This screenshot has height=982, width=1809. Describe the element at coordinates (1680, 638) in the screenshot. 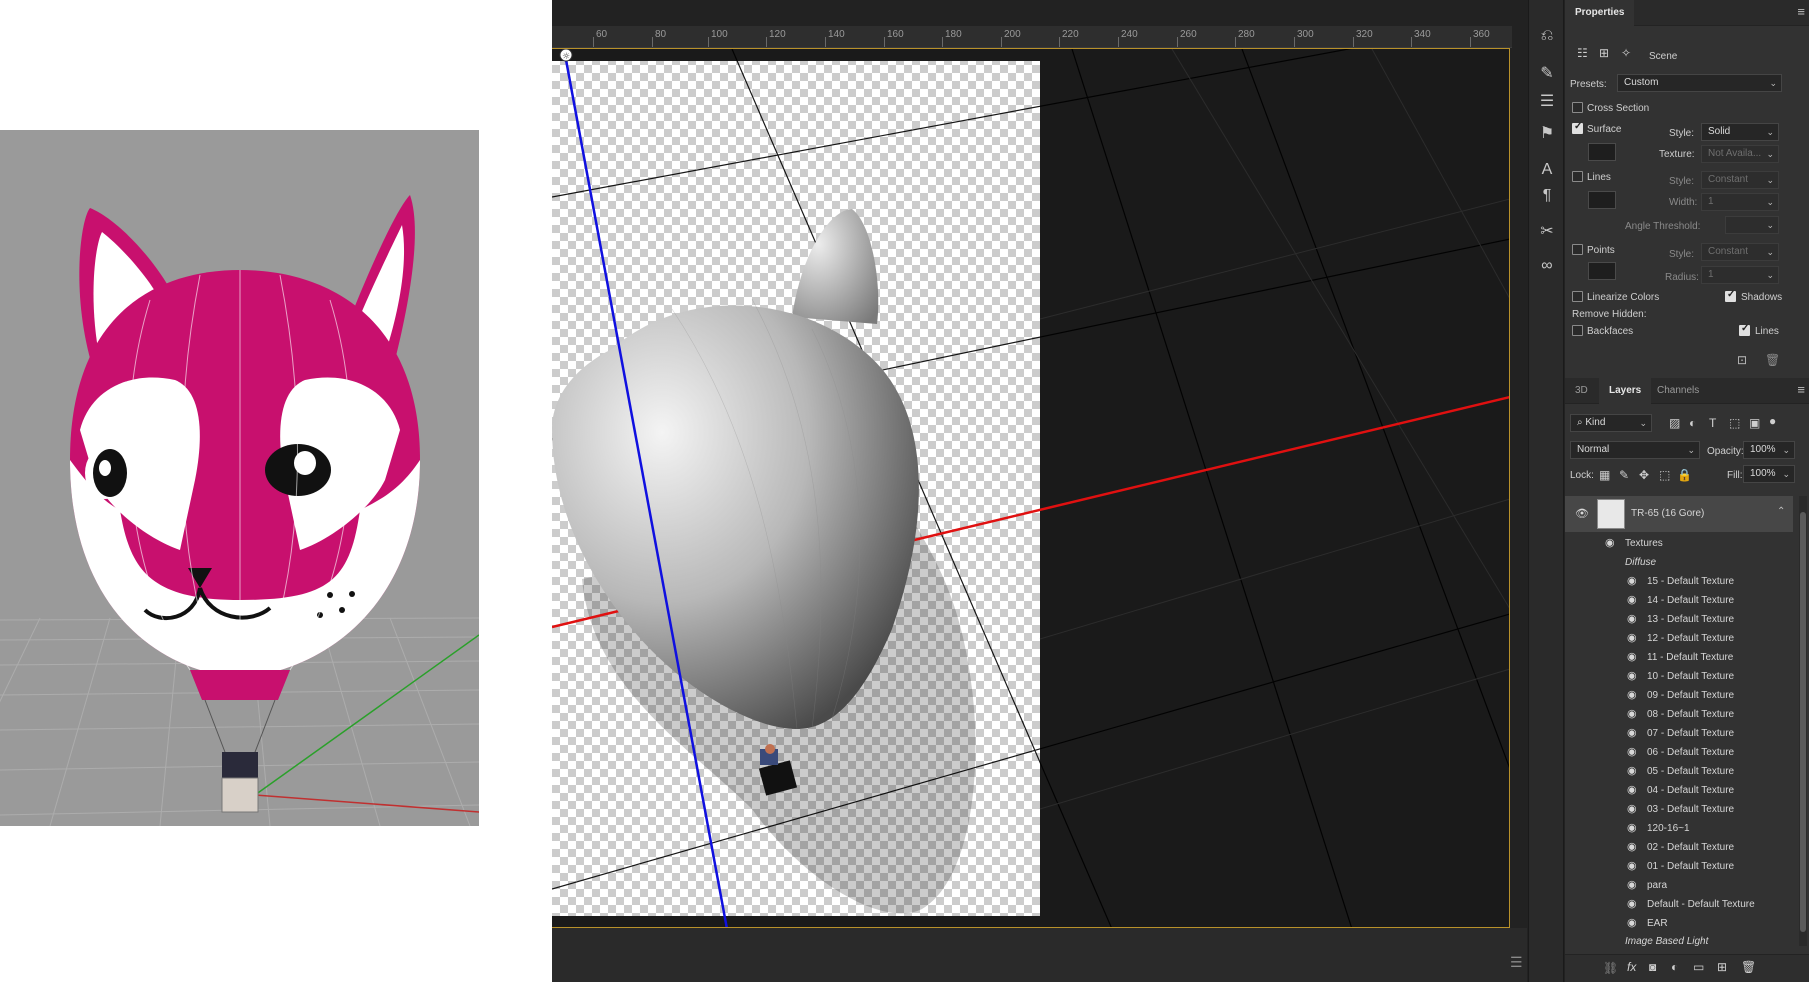

I see `texture-item: ◉ 12 - Default Texture` at that location.